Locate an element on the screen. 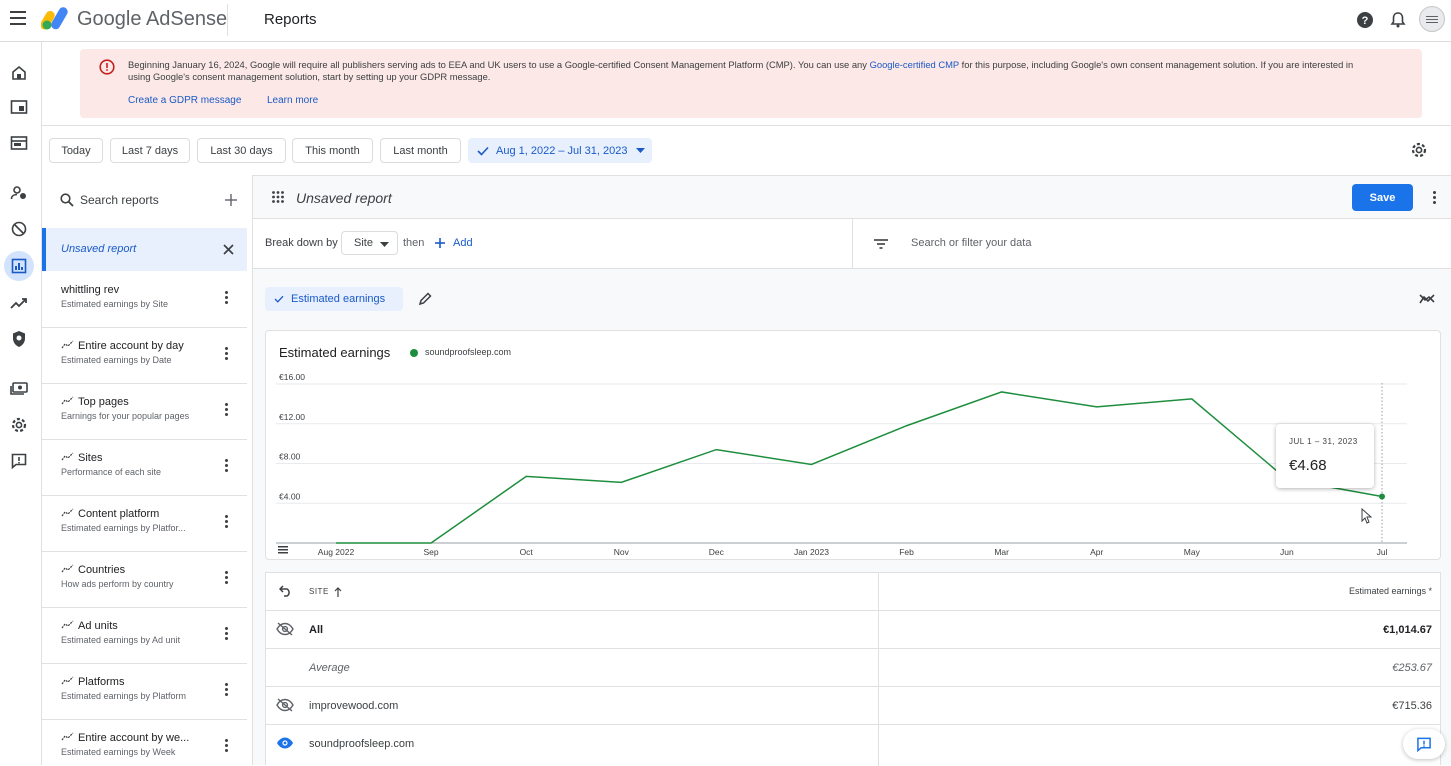  menu-icon is located at coordinates (18, 18).